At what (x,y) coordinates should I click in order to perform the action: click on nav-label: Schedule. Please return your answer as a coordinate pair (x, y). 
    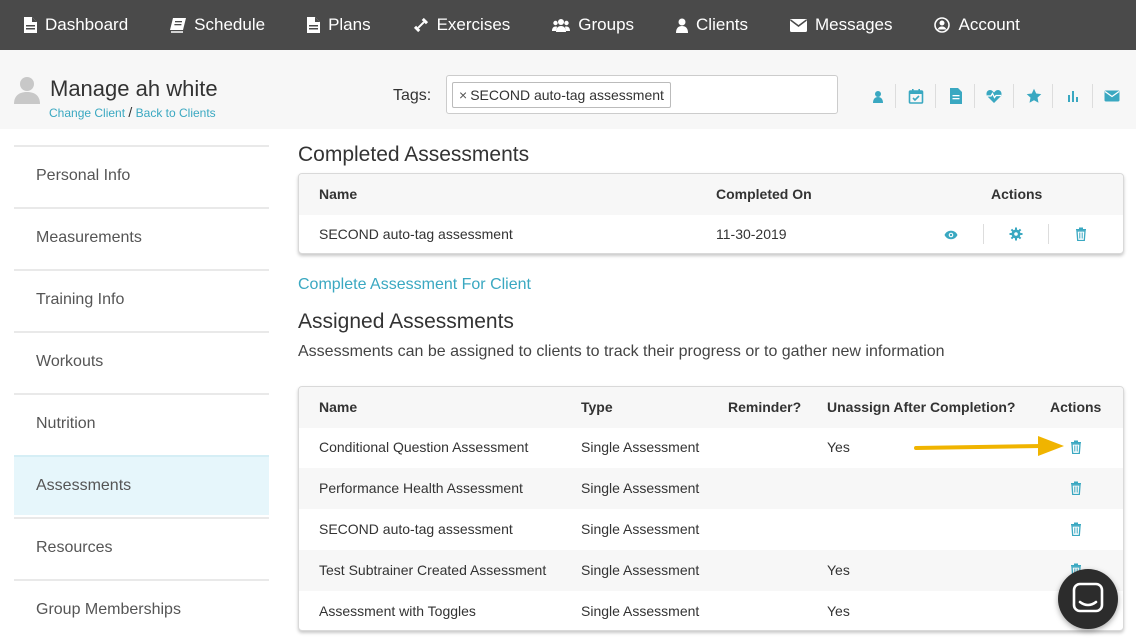
    Looking at the image, I should click on (230, 24).